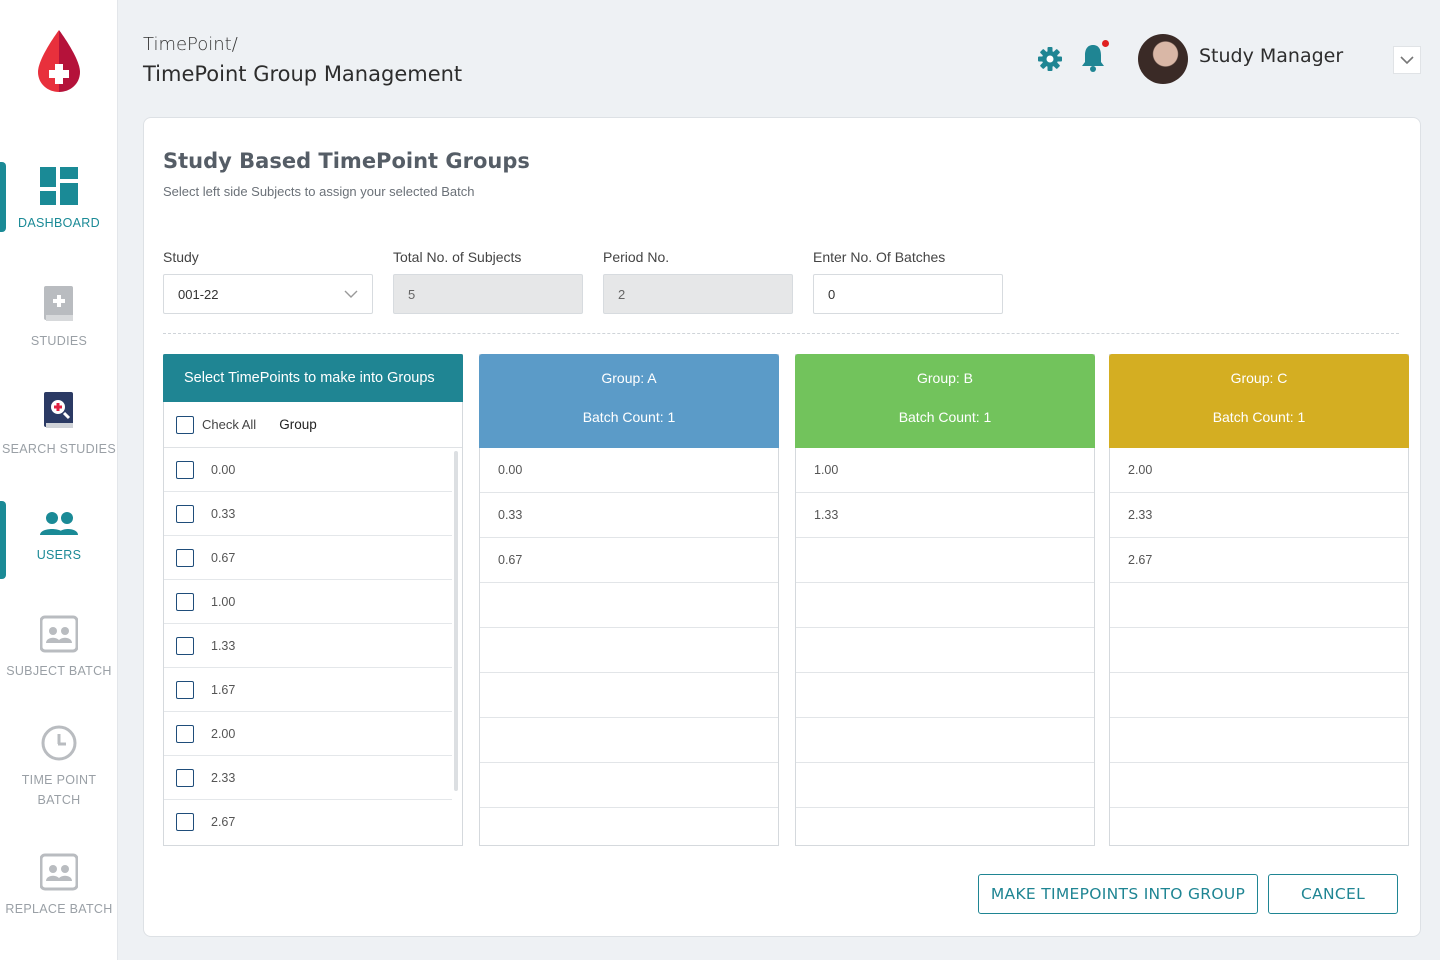  I want to click on chevron-down-icon, so click(351, 294).